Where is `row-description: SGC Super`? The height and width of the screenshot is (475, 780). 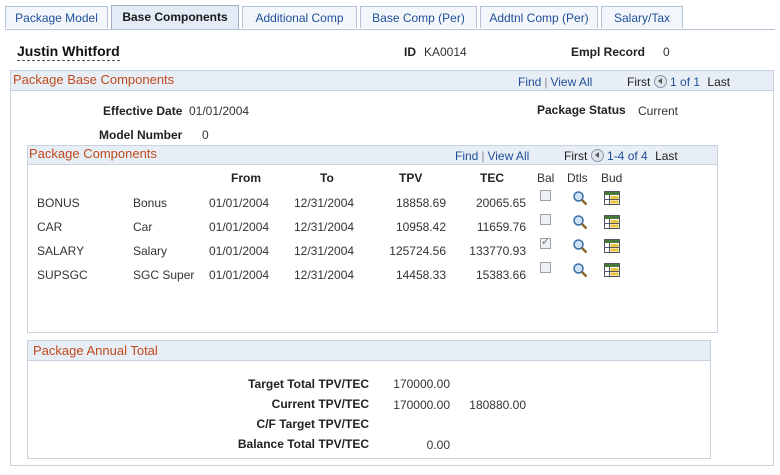
row-description: SGC Super is located at coordinates (164, 275).